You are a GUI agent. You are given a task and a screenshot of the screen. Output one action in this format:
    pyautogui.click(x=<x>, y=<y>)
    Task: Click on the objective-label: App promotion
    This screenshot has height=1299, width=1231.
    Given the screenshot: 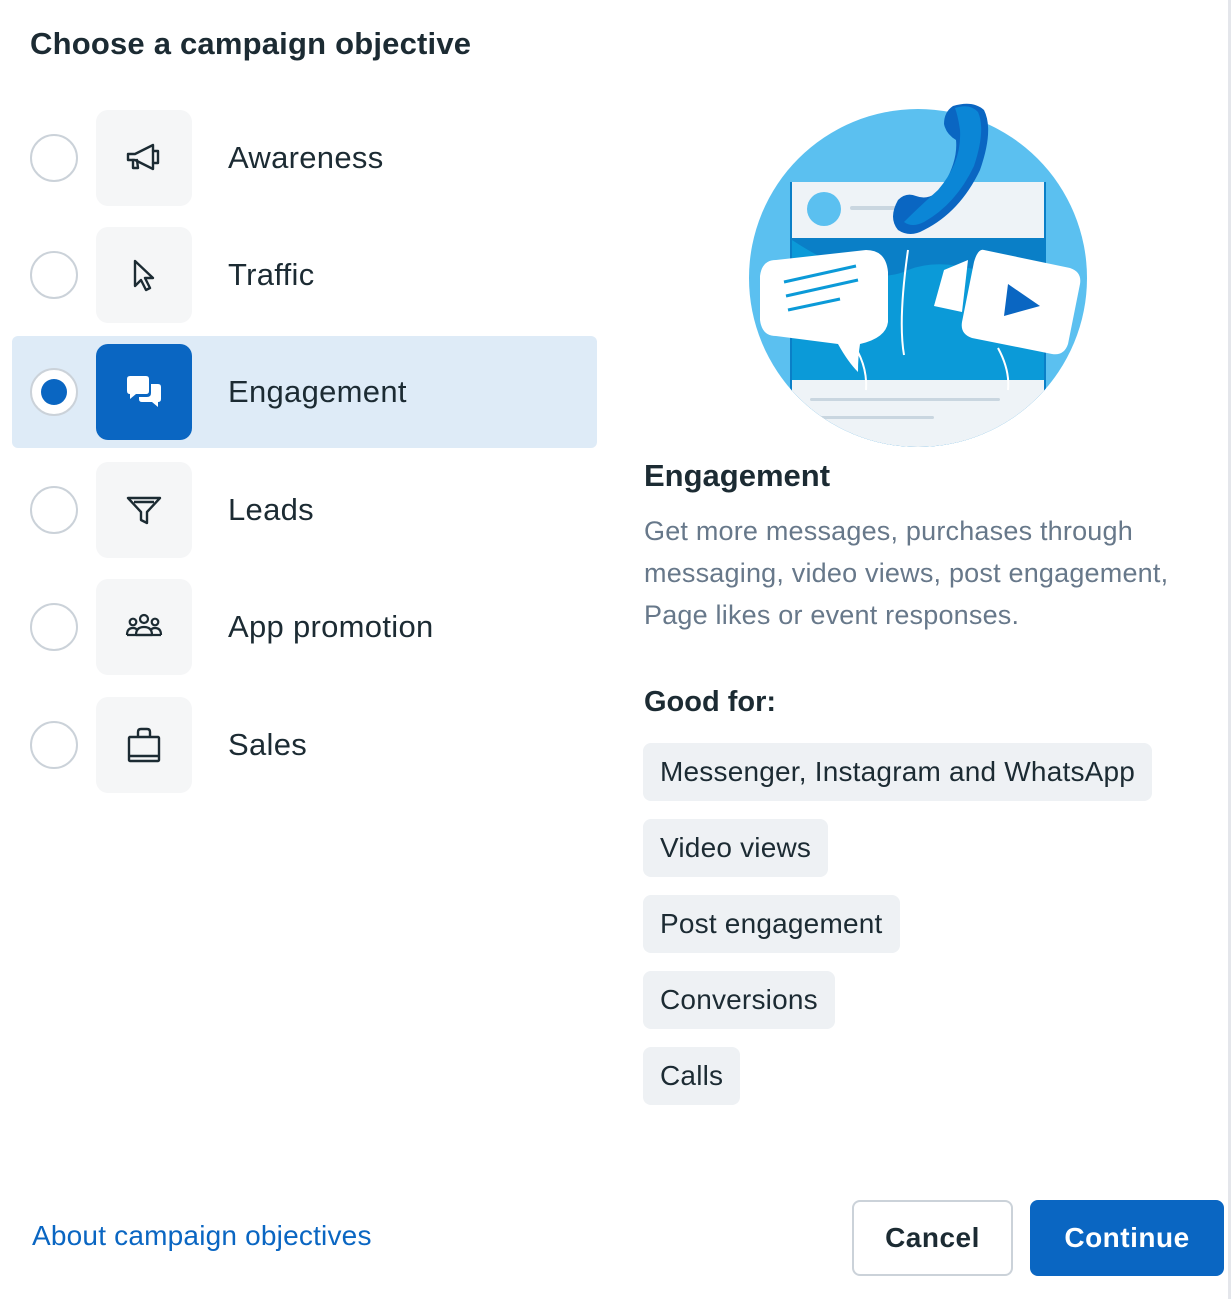 What is the action you would take?
    pyautogui.click(x=331, y=626)
    